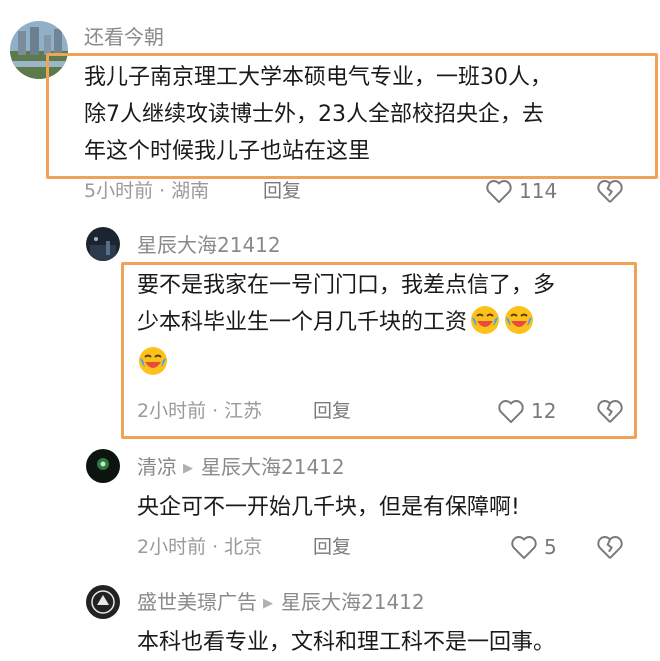  What do you see at coordinates (328, 507) in the screenshot?
I see `comment-text: 央企可不一开始几千块，但是有保障啊!` at bounding box center [328, 507].